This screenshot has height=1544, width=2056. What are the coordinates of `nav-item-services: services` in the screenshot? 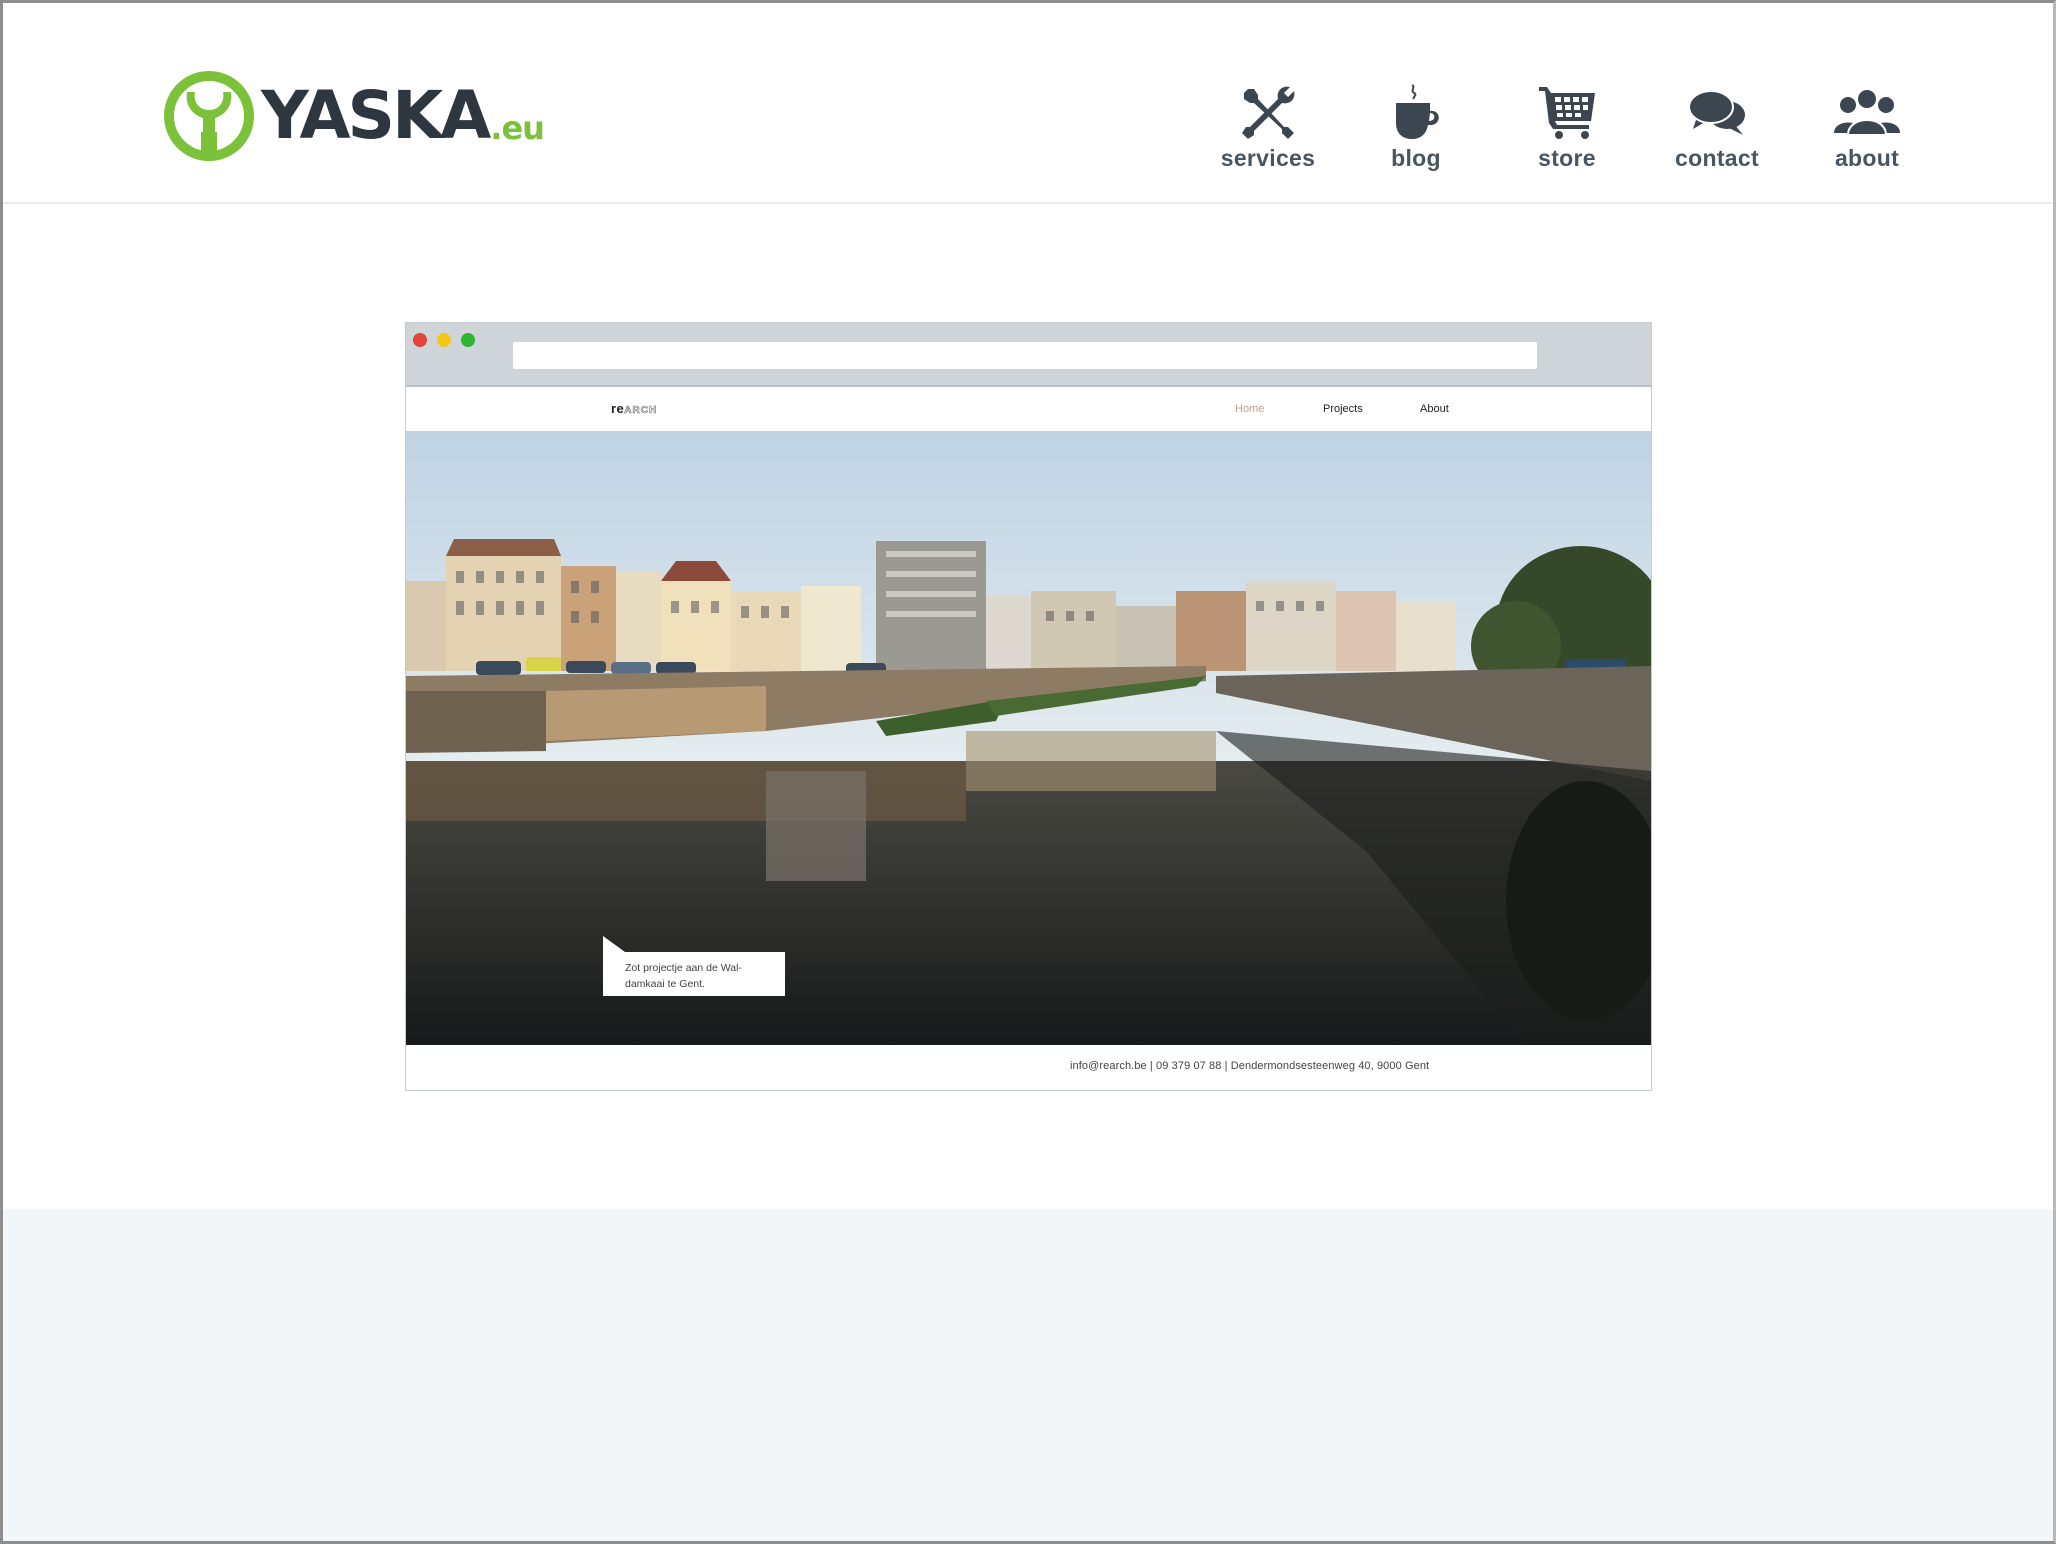 It's located at (1268, 127).